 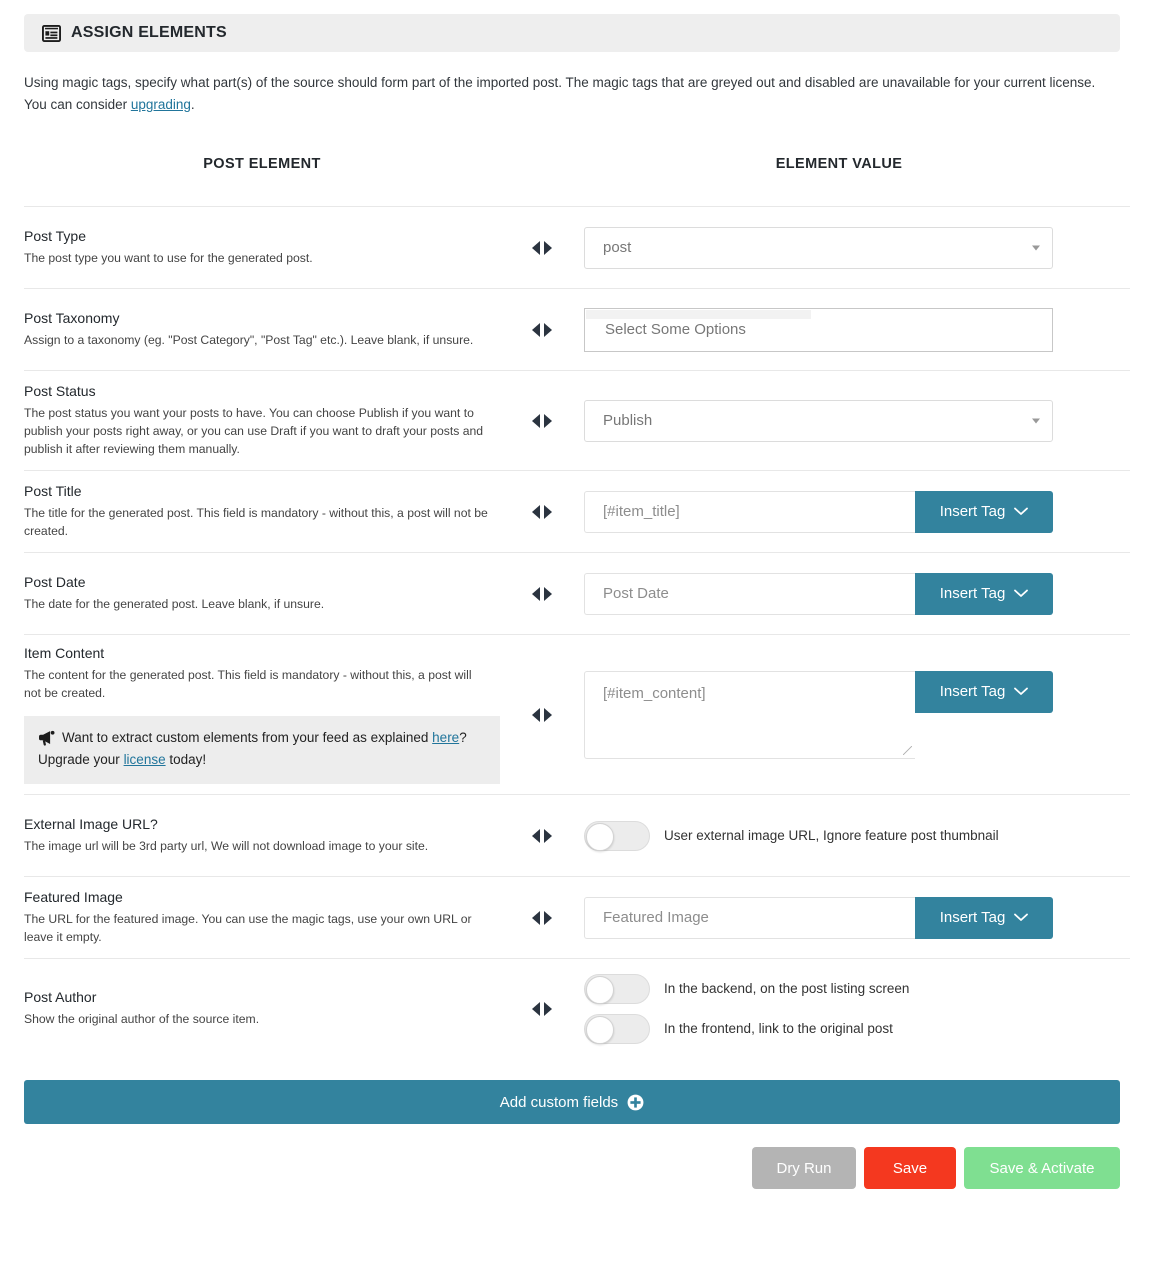 What do you see at coordinates (617, 835) in the screenshot?
I see `external-image-url-toggle` at bounding box center [617, 835].